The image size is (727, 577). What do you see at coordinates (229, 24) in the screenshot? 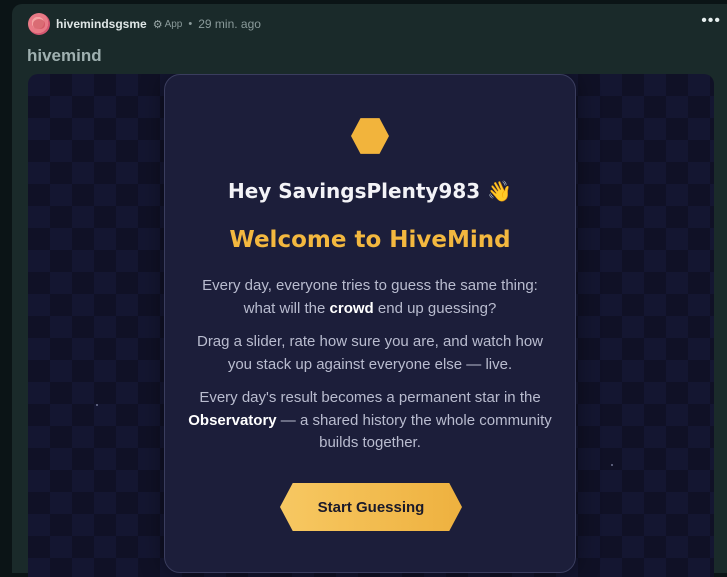
I see `post-timestamp: 29 min. ago` at bounding box center [229, 24].